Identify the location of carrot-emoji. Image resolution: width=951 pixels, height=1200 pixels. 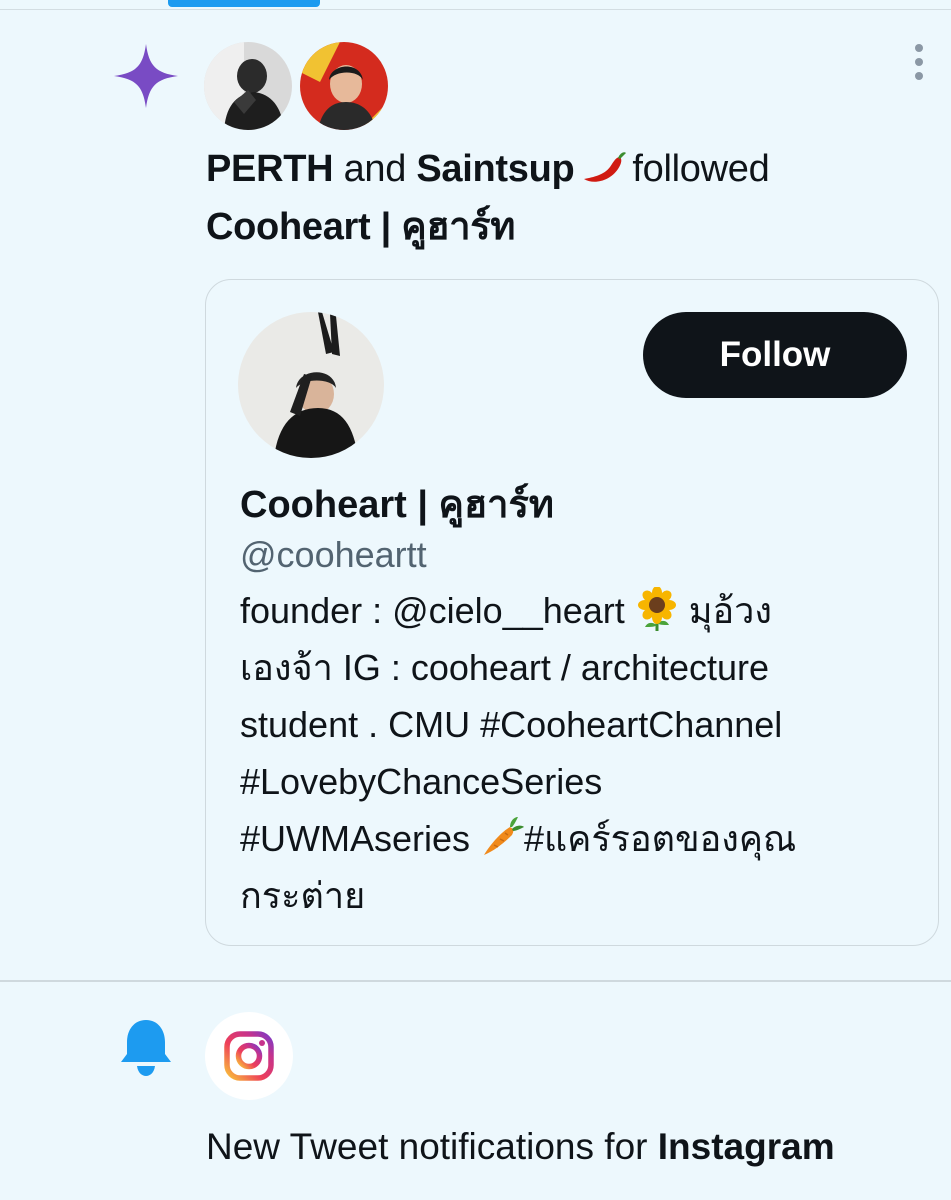
(504, 836).